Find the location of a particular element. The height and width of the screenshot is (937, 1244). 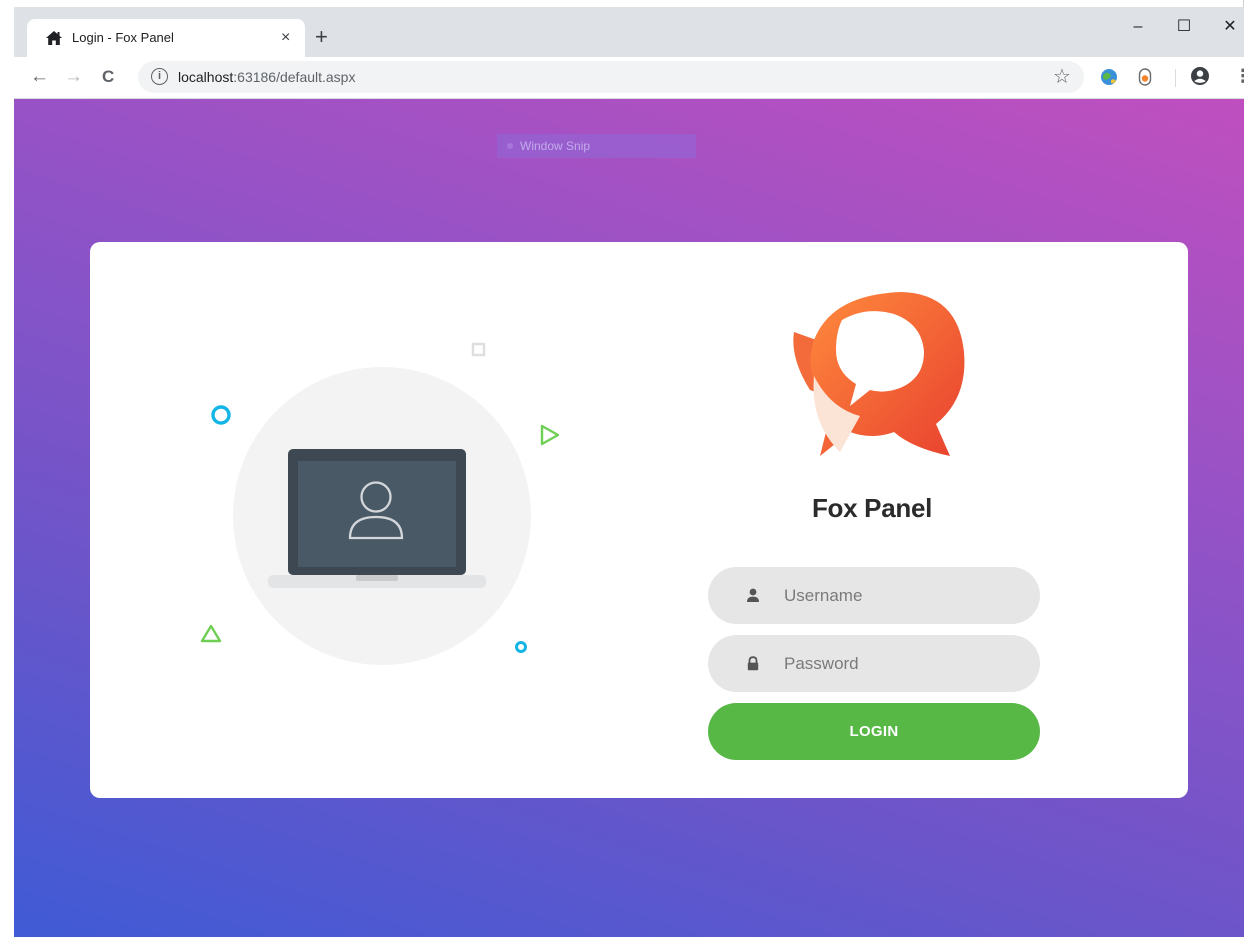

info-icon: i is located at coordinates (159, 76).